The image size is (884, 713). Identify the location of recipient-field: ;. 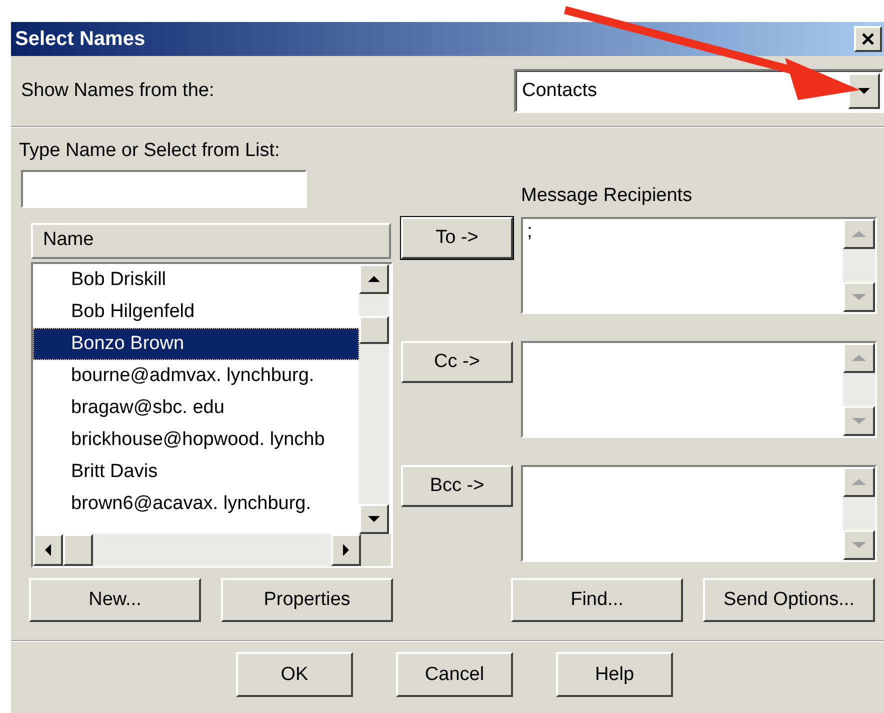
(699, 265).